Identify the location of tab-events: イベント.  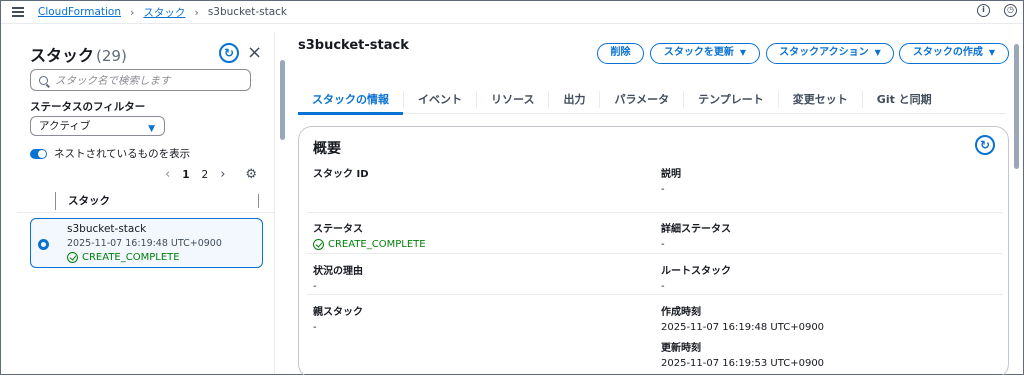
(440, 99).